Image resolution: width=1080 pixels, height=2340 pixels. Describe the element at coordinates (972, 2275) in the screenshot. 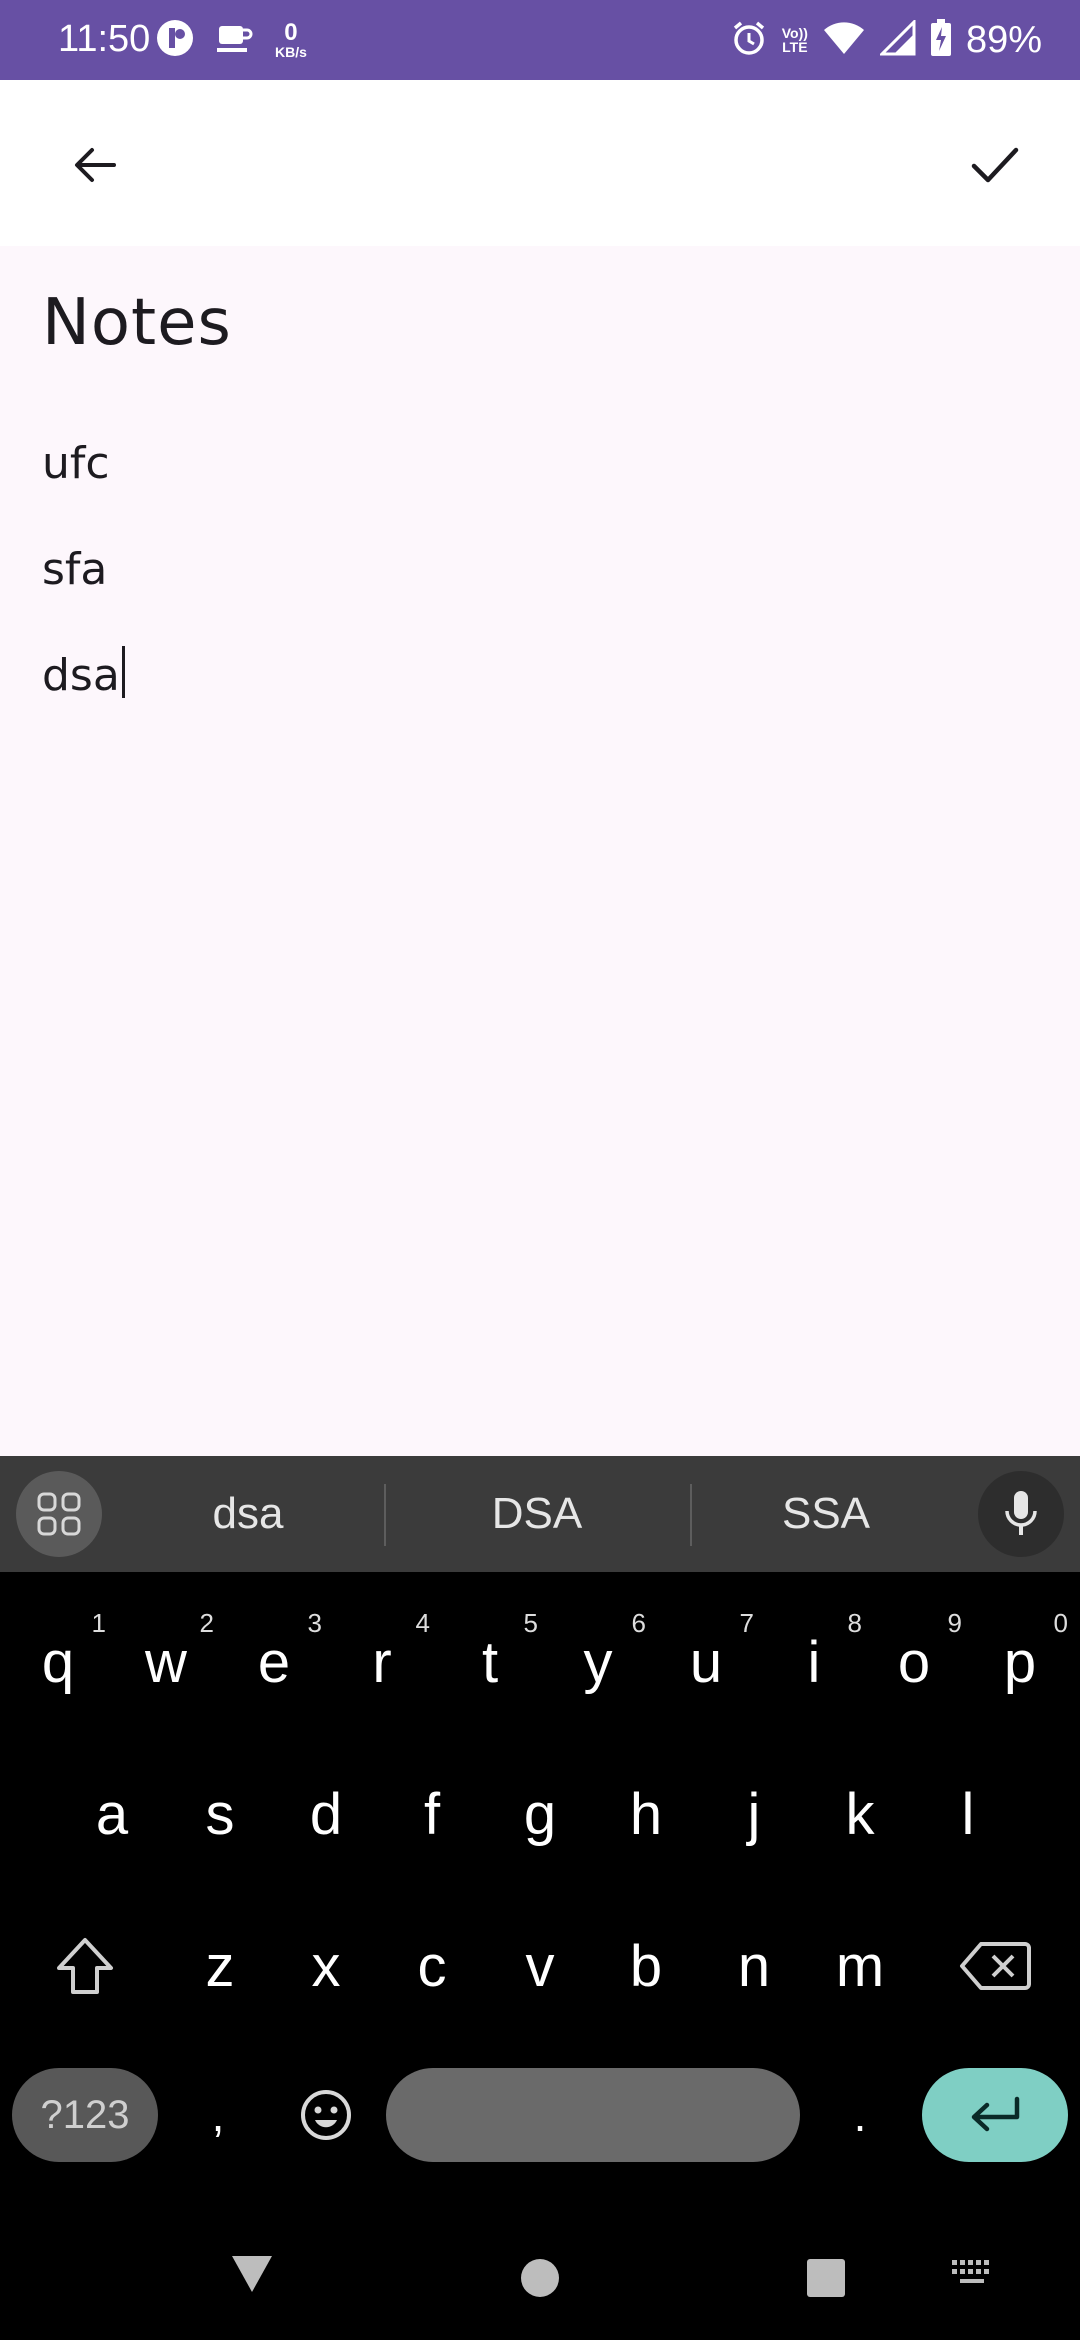

I see `keyboard-icon` at that location.